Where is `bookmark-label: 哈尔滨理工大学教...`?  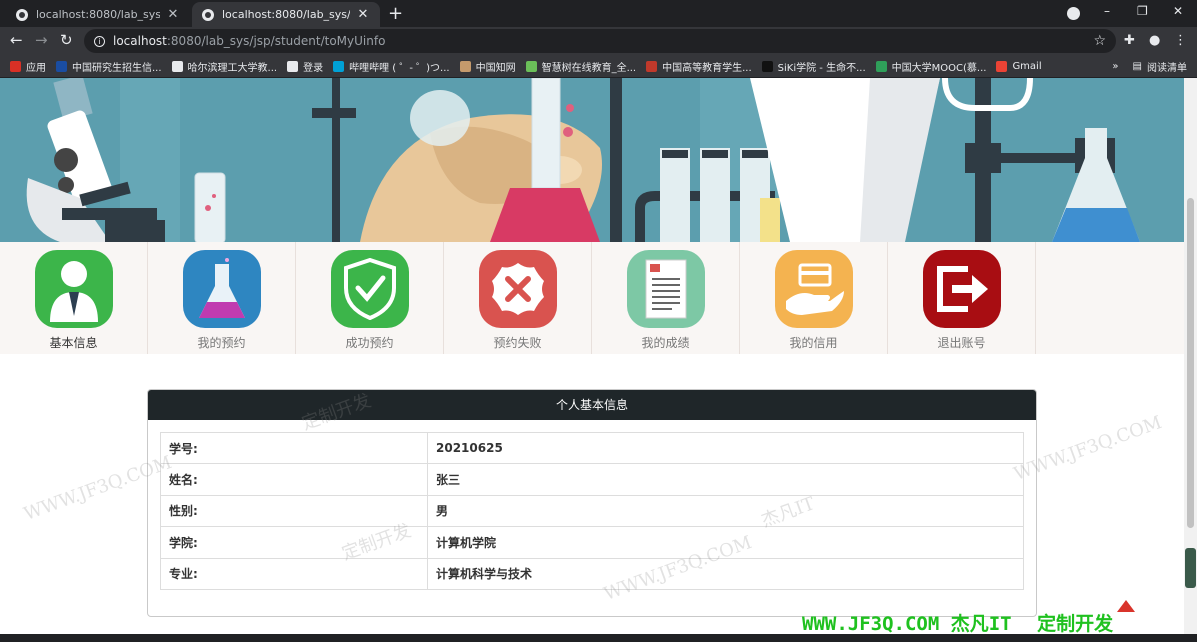
bookmark-label: 哈尔滨理工大学教... is located at coordinates (232, 68).